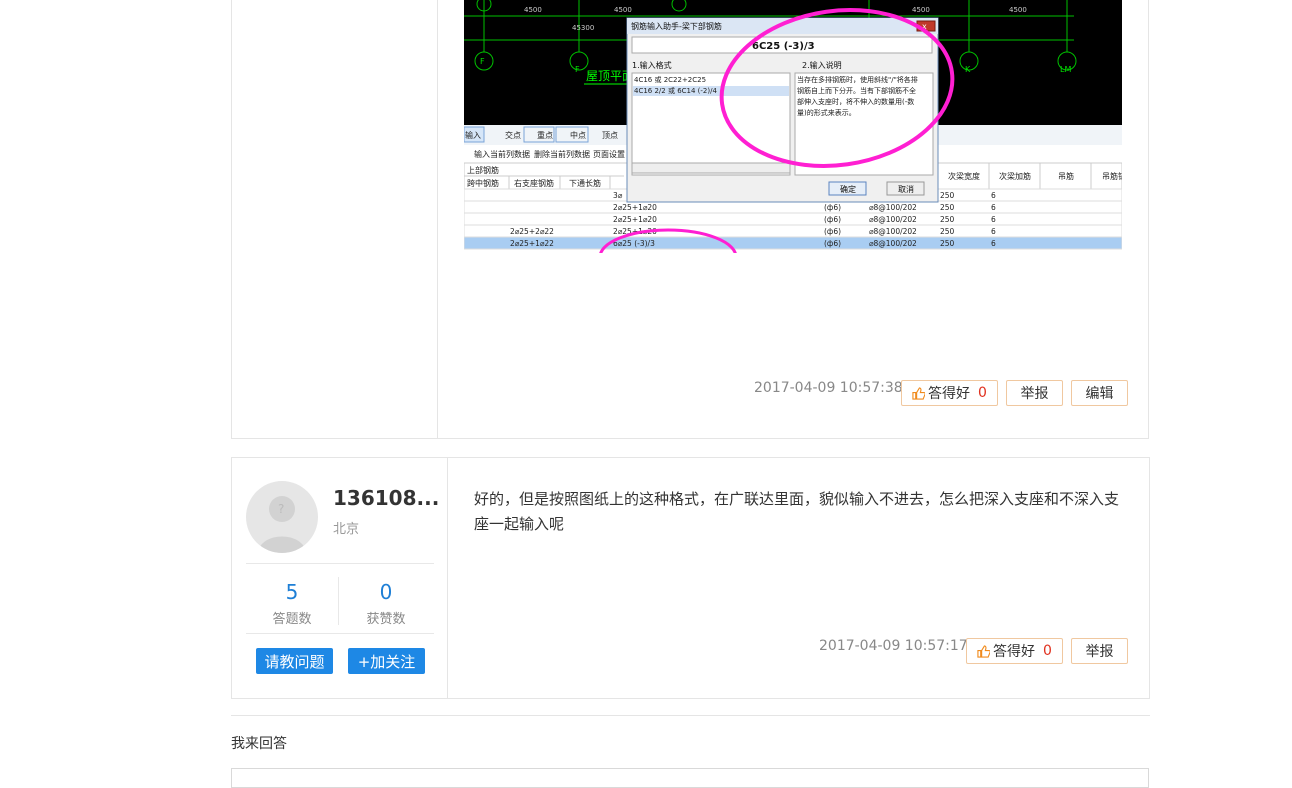  I want to click on answer-editor, so click(690, 778).